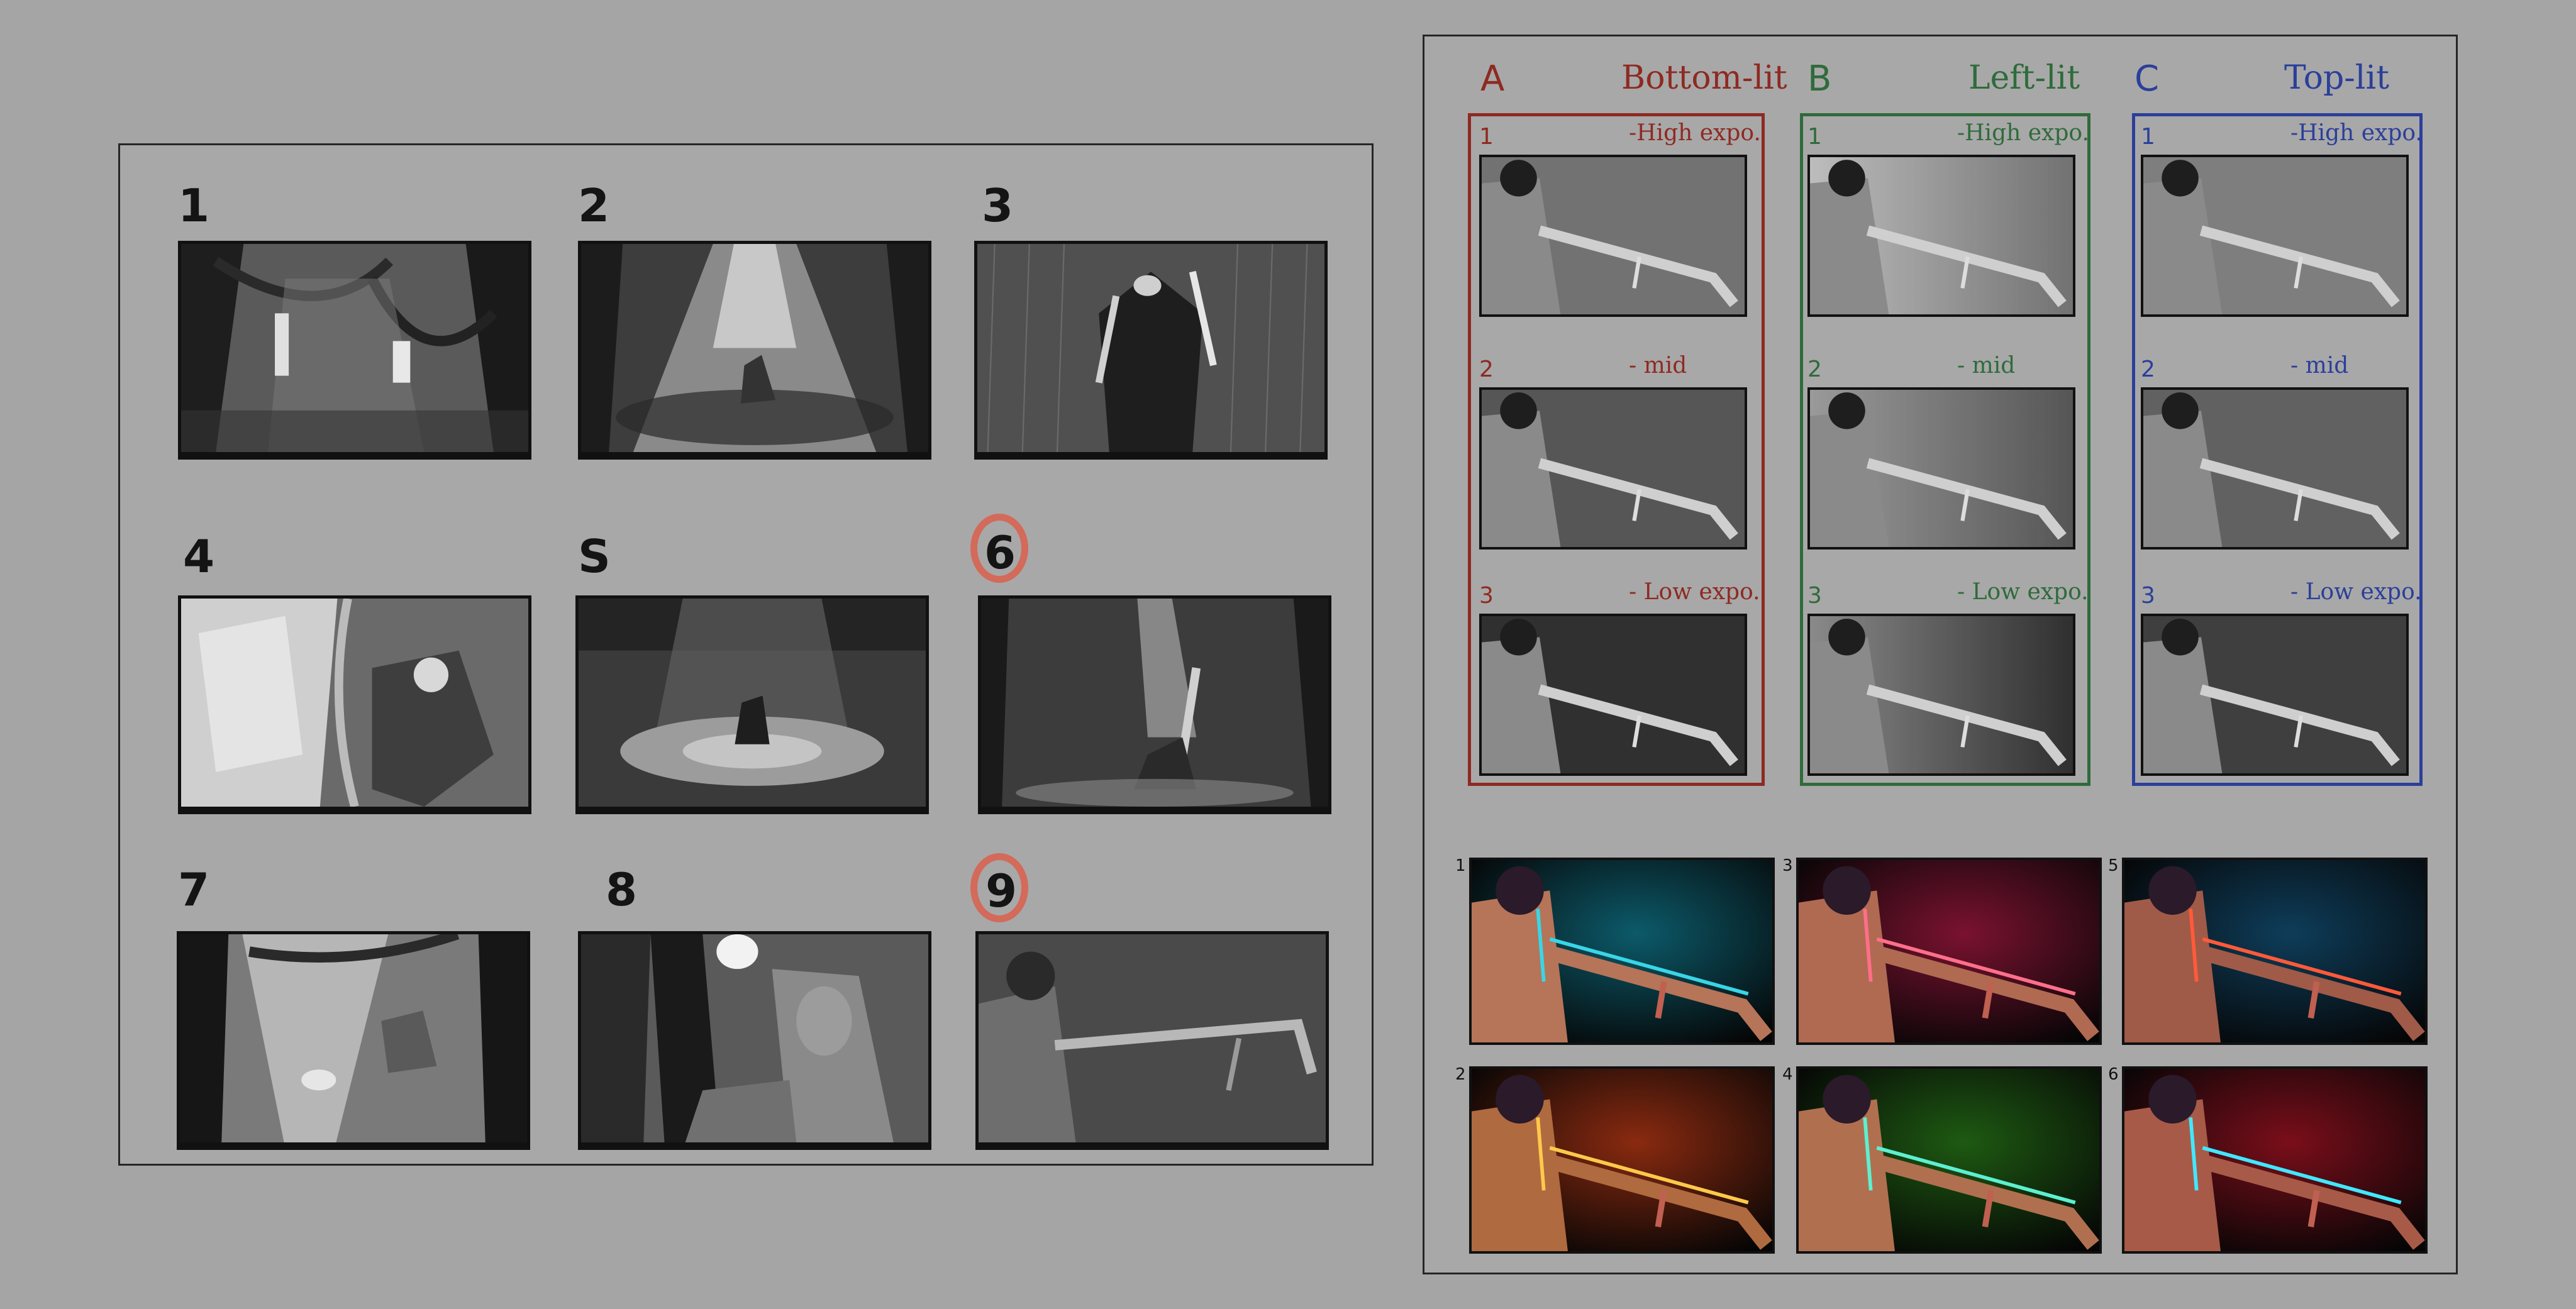  What do you see at coordinates (1787, 1074) in the screenshot?
I see `color-variant-number: 4` at bounding box center [1787, 1074].